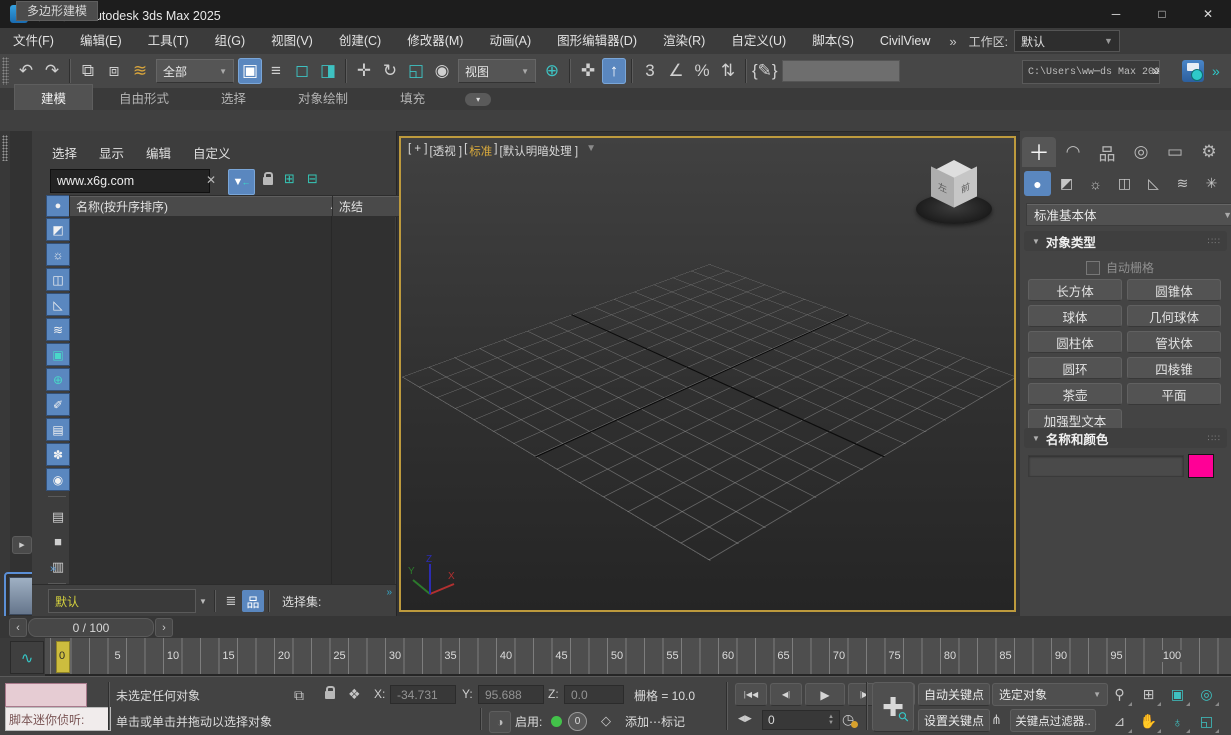  I want to click on menu-item-8: 动画(A), so click(510, 41).